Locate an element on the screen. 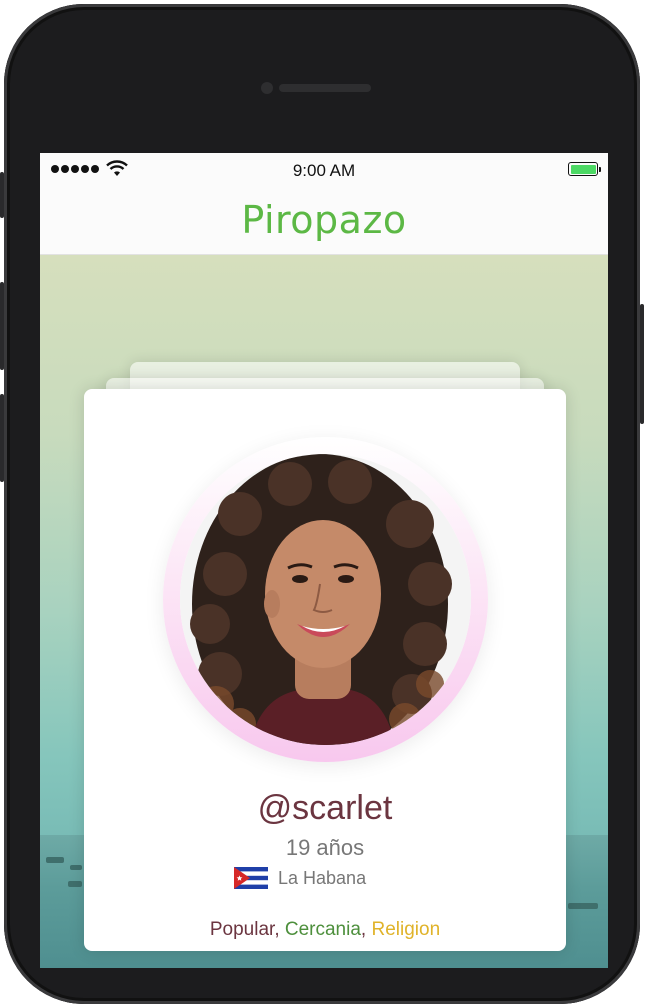  profile-username: @scarlet is located at coordinates (325, 808).